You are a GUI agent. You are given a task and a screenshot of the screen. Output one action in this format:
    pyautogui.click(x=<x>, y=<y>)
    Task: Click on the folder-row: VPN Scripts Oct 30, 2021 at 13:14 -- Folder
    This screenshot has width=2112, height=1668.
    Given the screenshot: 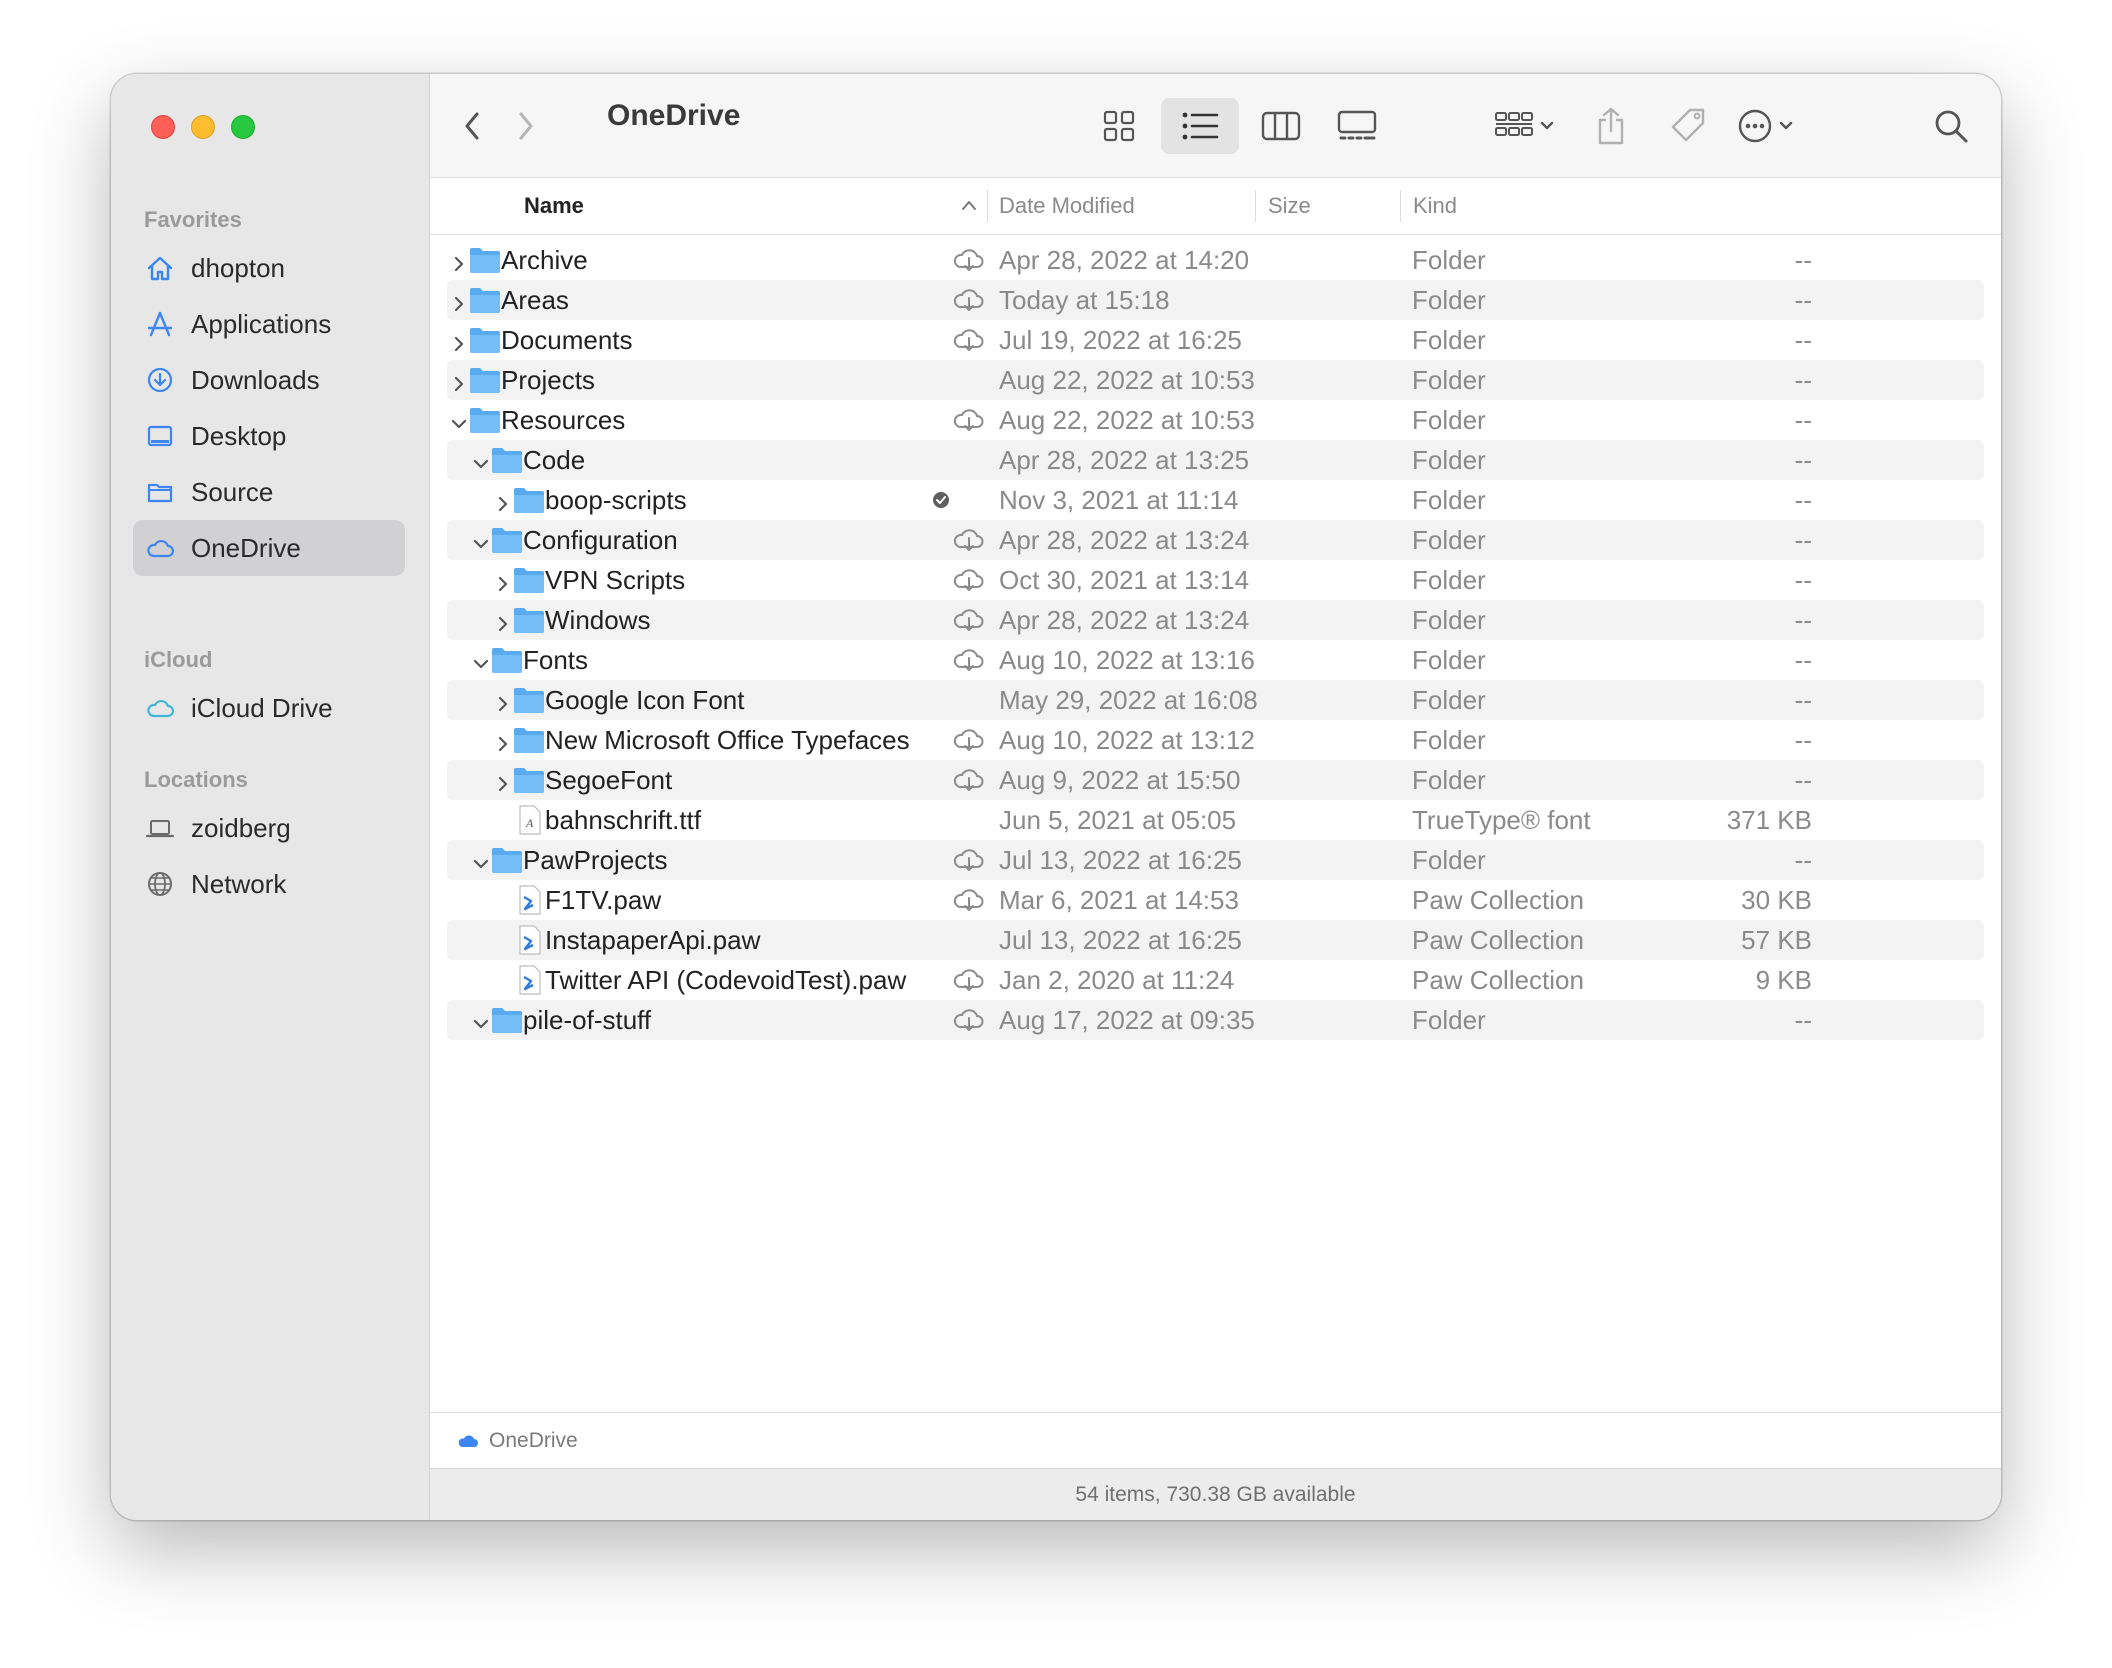 What is the action you would take?
    pyautogui.click(x=1215, y=580)
    